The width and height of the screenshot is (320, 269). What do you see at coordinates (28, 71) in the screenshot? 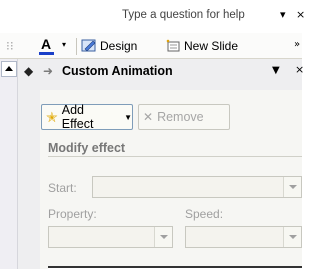
I see `back-arrow-icon: ◆` at bounding box center [28, 71].